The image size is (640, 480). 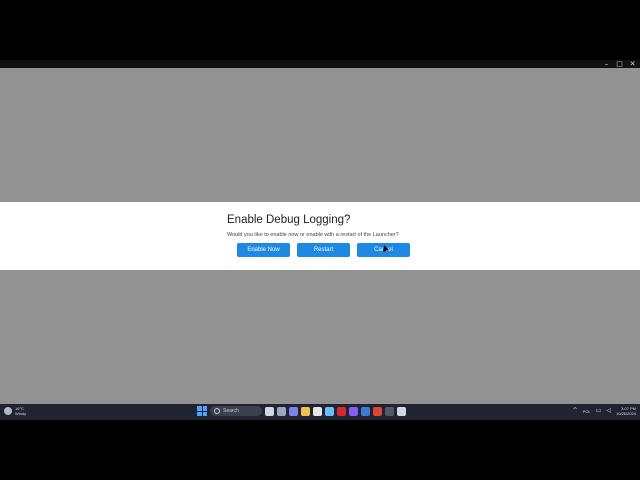 What do you see at coordinates (377, 411) in the screenshot?
I see `chrome-icon` at bounding box center [377, 411].